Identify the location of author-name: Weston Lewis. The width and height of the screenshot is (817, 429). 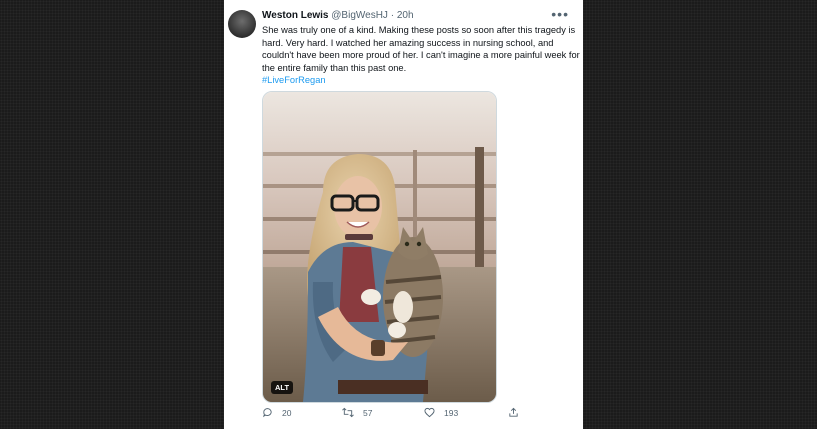
(295, 15).